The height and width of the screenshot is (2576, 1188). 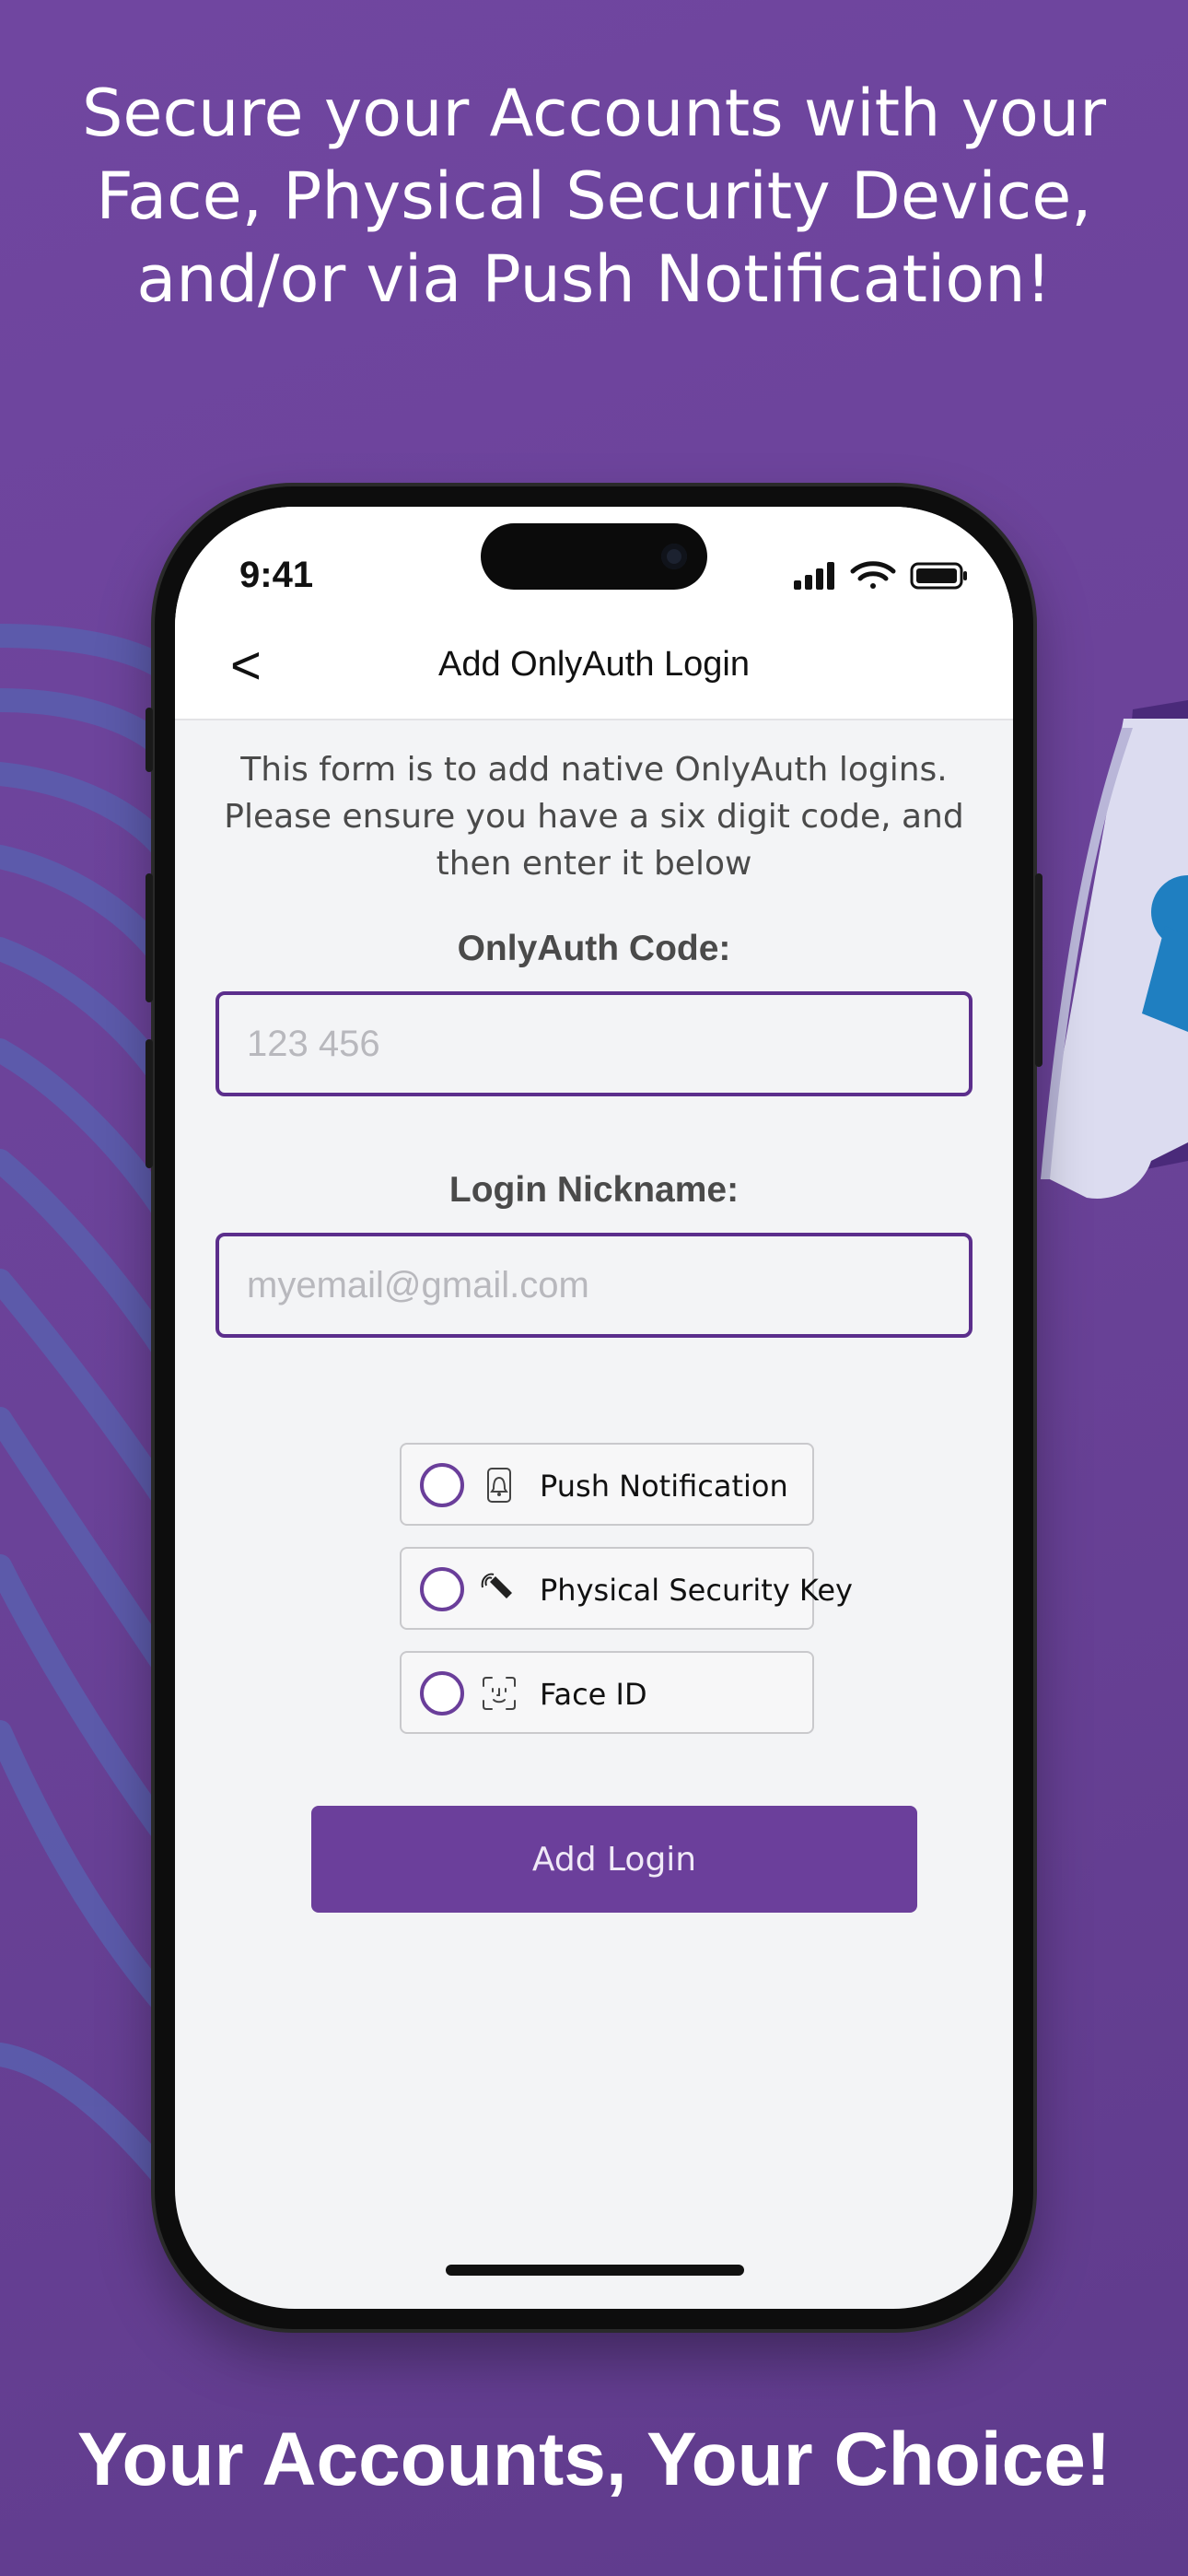 I want to click on promo-footer-title: Your Accounts, Your Choice!, so click(x=594, y=2459).